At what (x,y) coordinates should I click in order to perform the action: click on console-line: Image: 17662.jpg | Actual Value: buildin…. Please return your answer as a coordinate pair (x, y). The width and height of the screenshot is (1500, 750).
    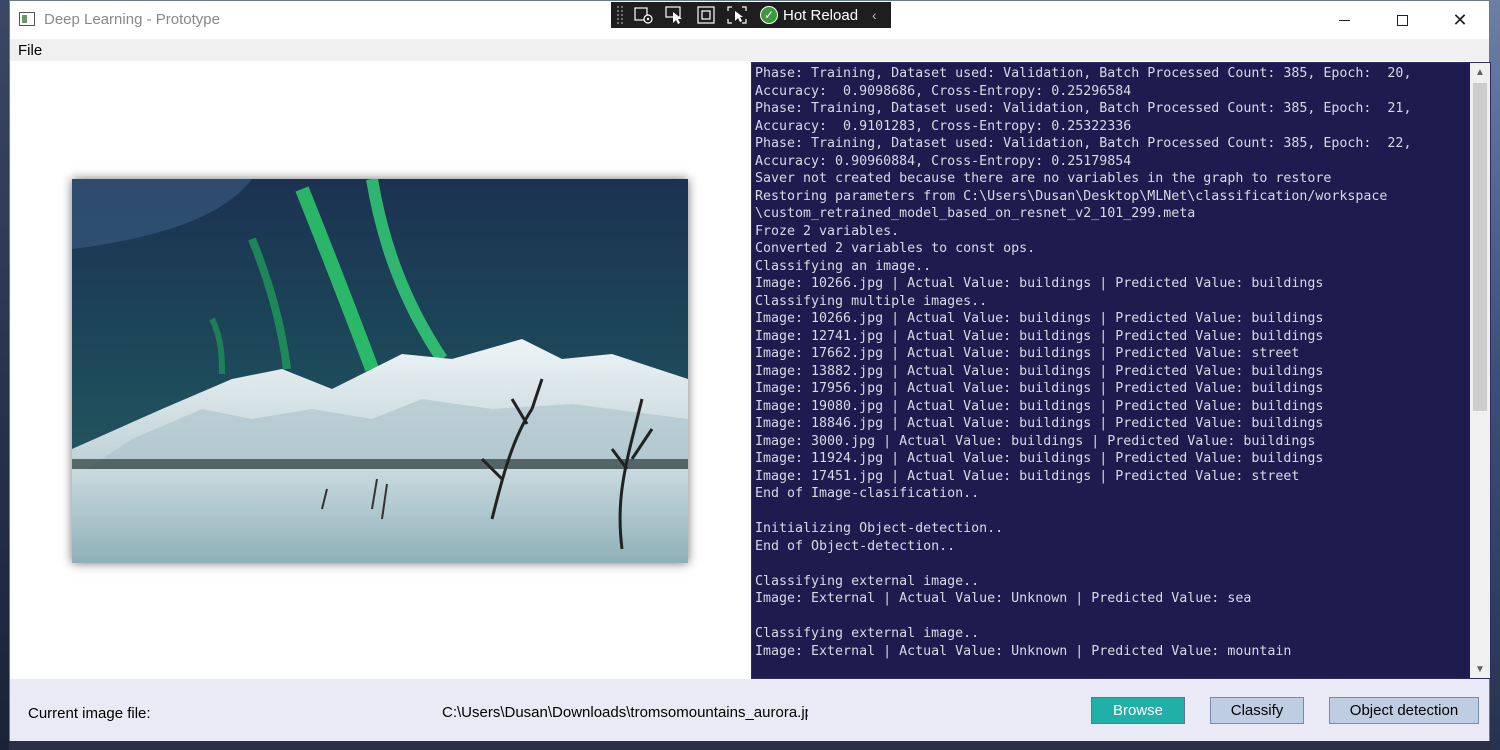
    Looking at the image, I should click on (1027, 353).